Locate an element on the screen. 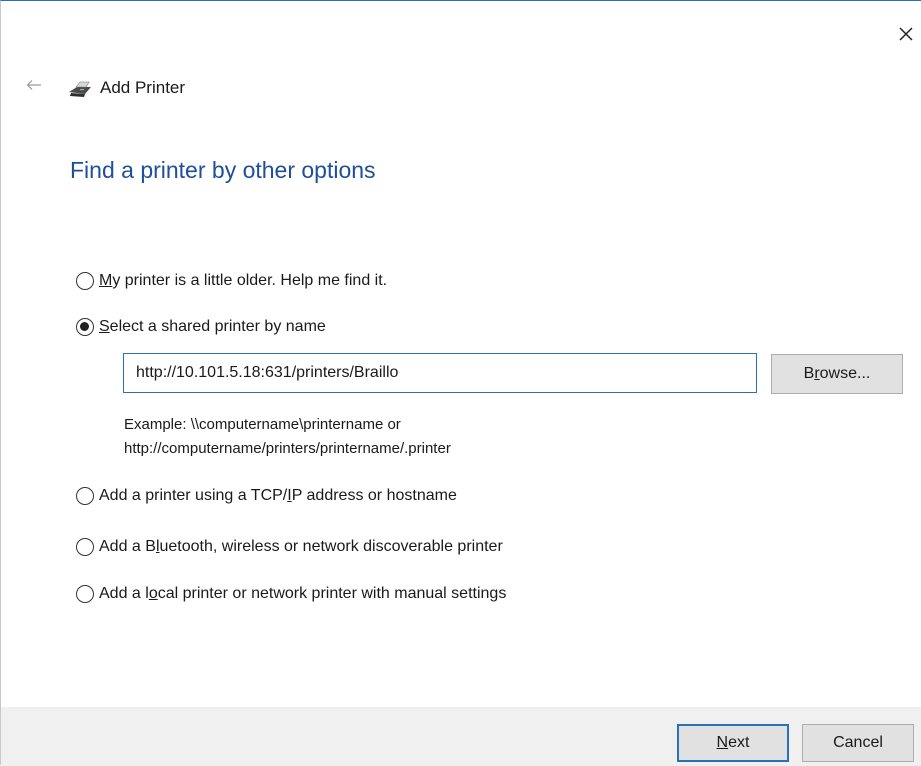 Image resolution: width=921 pixels, height=766 pixels. dialog-header-title: Add Printer is located at coordinates (143, 87).